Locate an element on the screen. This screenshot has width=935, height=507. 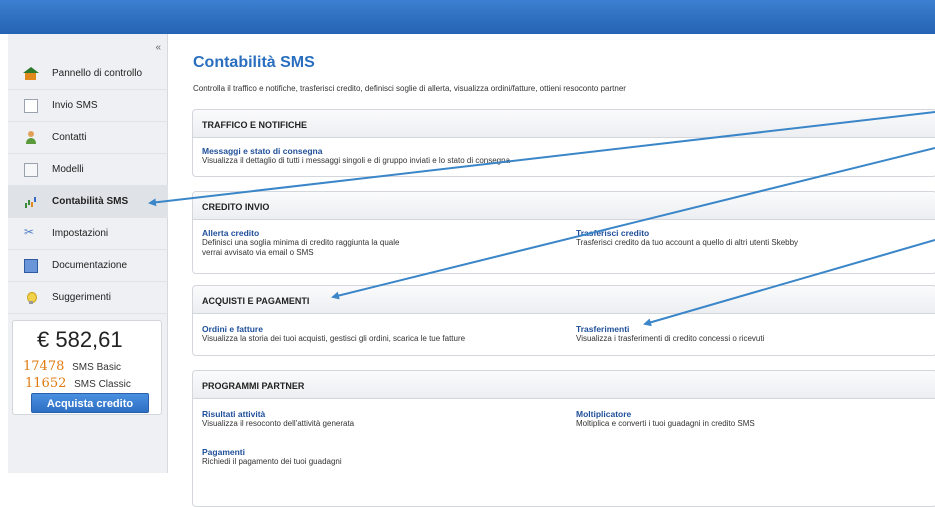
link-description: Richiedi il pagamento dei tuoi guadagni is located at coordinates (272, 461).